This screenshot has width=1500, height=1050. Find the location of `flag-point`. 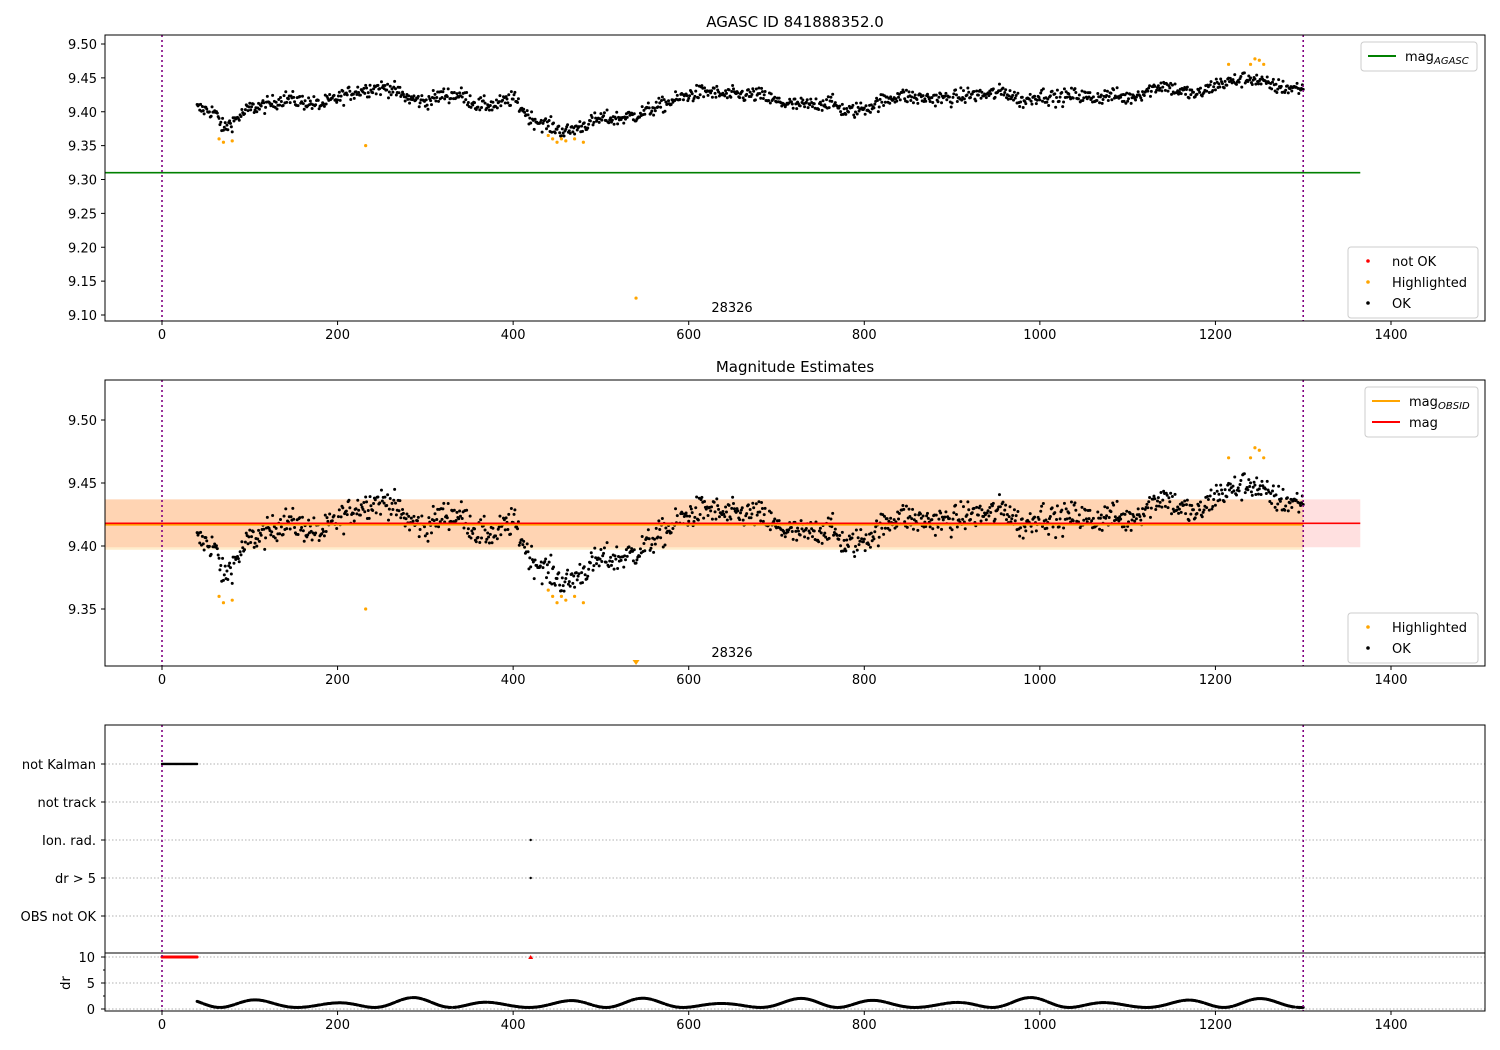

flag-point is located at coordinates (197, 764).